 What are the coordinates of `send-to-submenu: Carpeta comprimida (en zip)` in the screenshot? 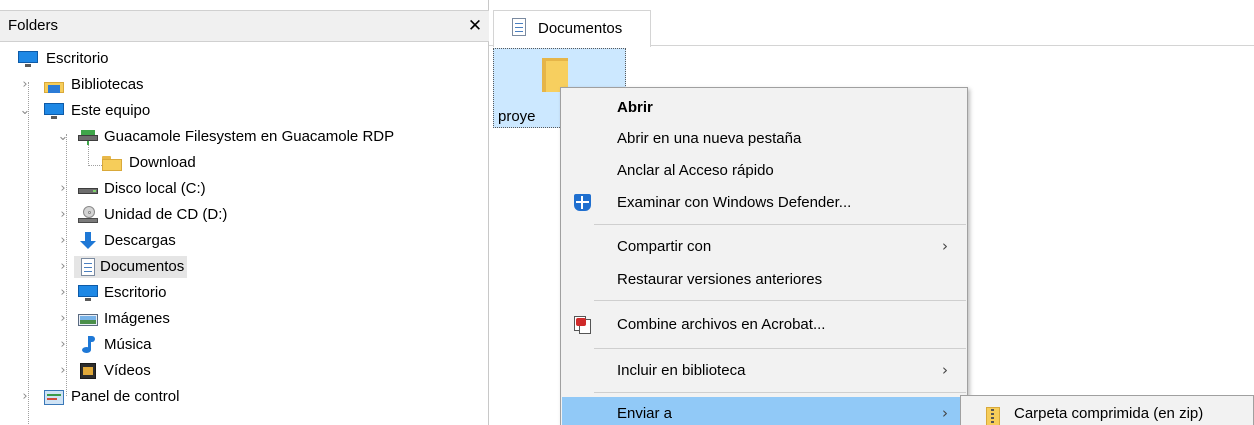 It's located at (1107, 410).